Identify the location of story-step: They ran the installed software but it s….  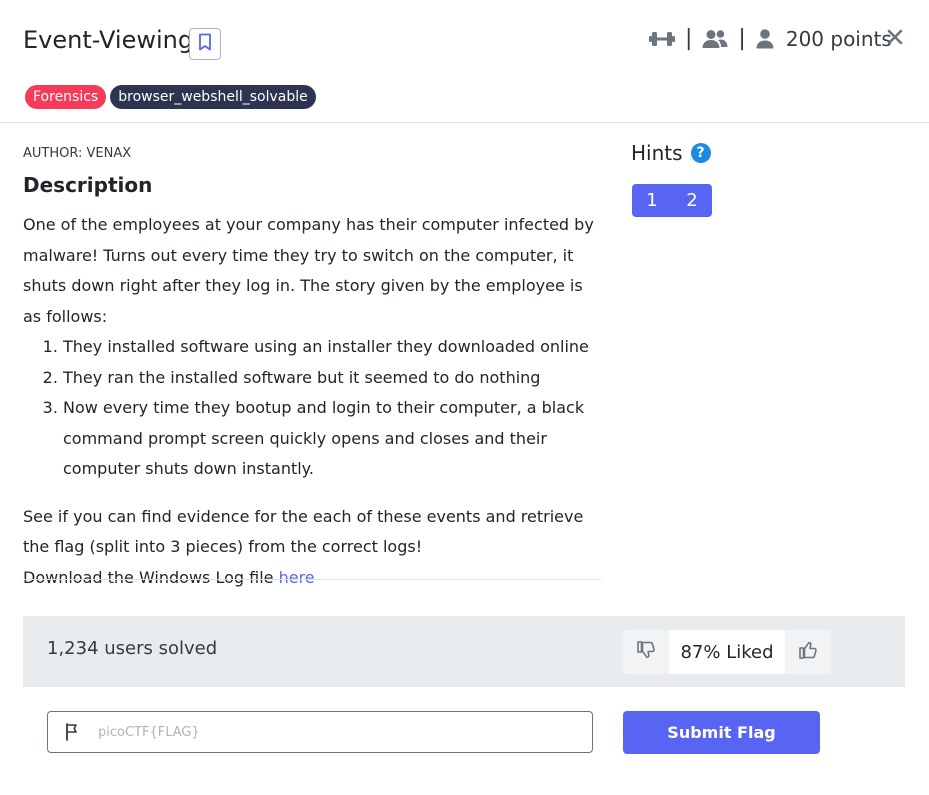
(333, 378).